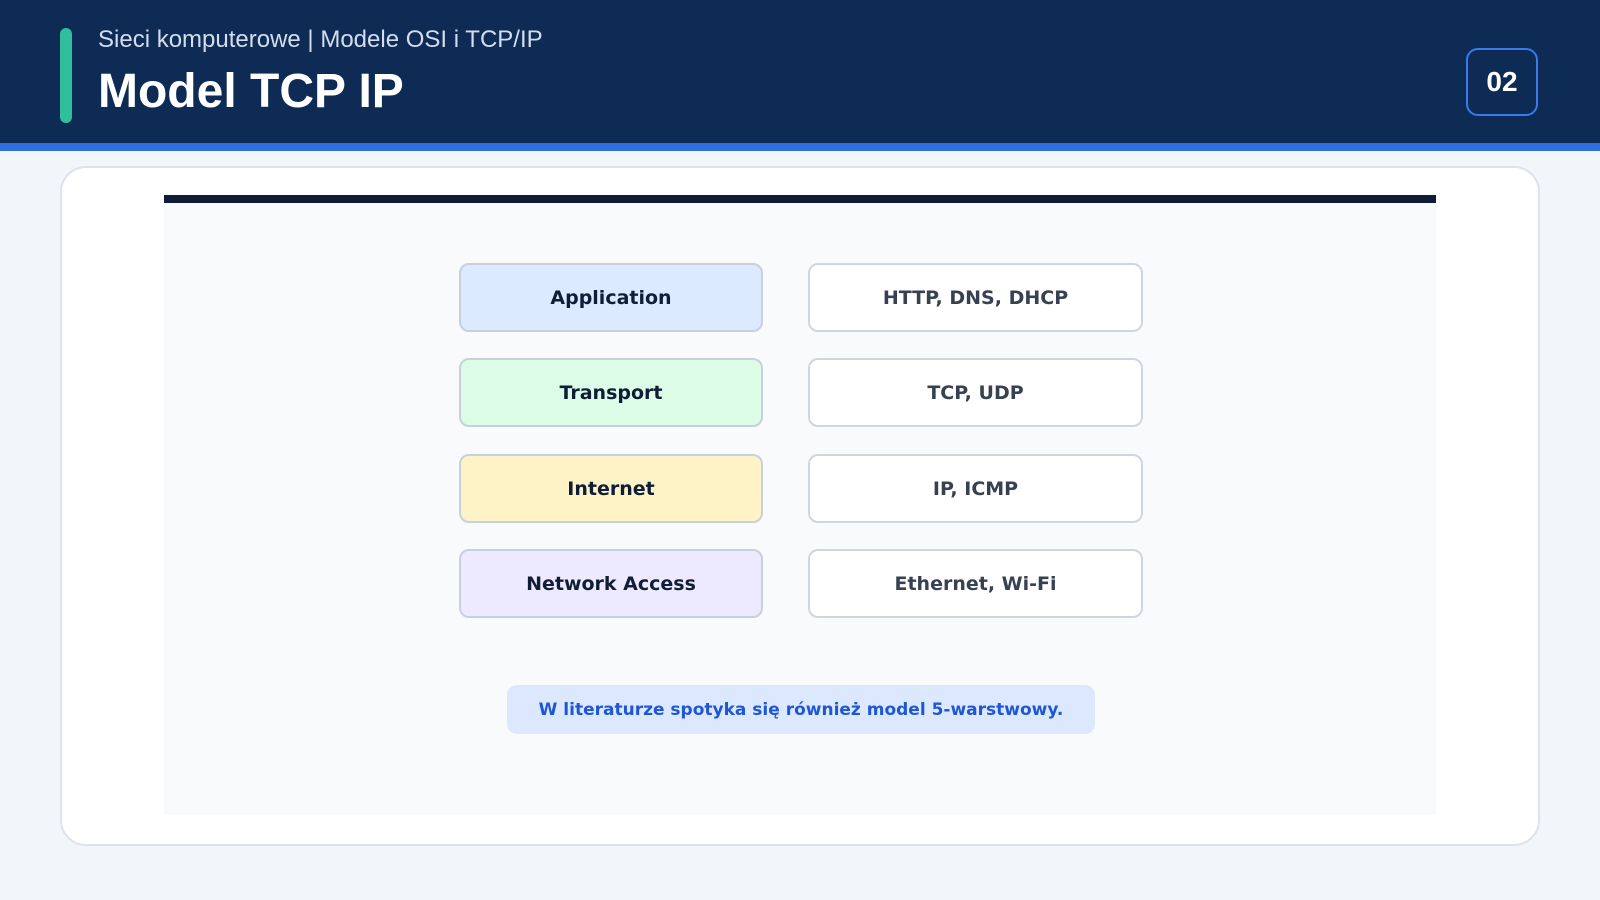 The image size is (1600, 900). Describe the element at coordinates (611, 297) in the screenshot. I see `layer-application: Application` at that location.